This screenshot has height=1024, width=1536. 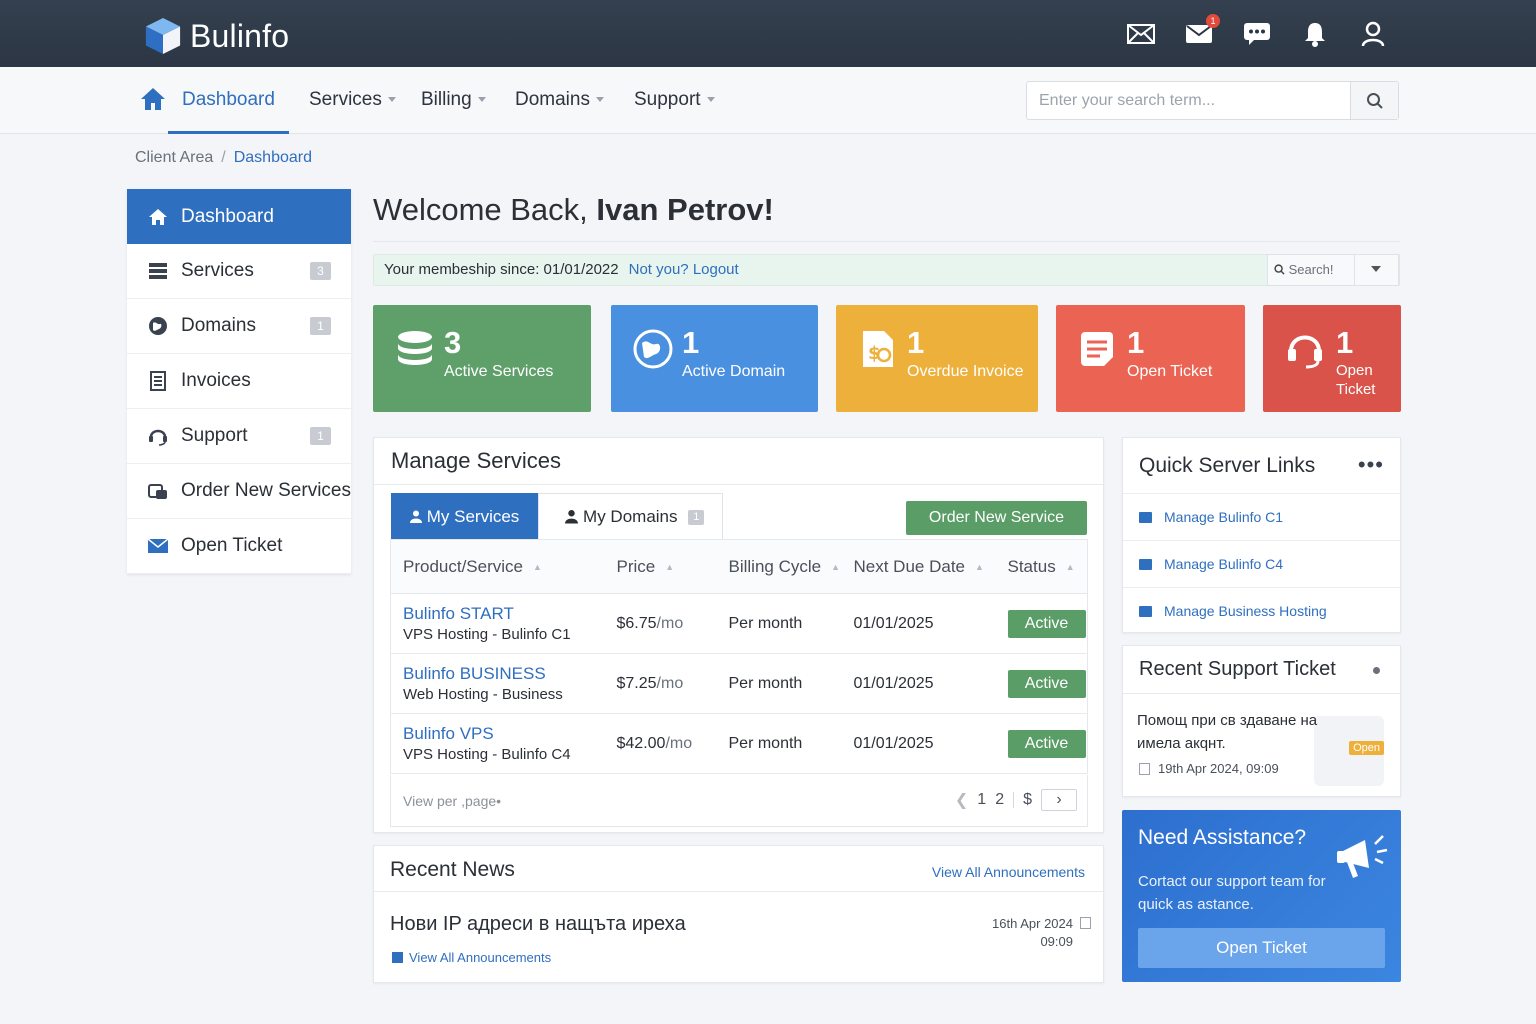 I want to click on open-ticket-button: Open Ticket, so click(x=1261, y=948).